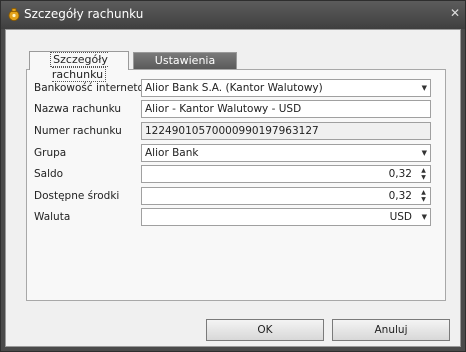  I want to click on tab-account-settings: Ustawienia rachunku, so click(185, 67).